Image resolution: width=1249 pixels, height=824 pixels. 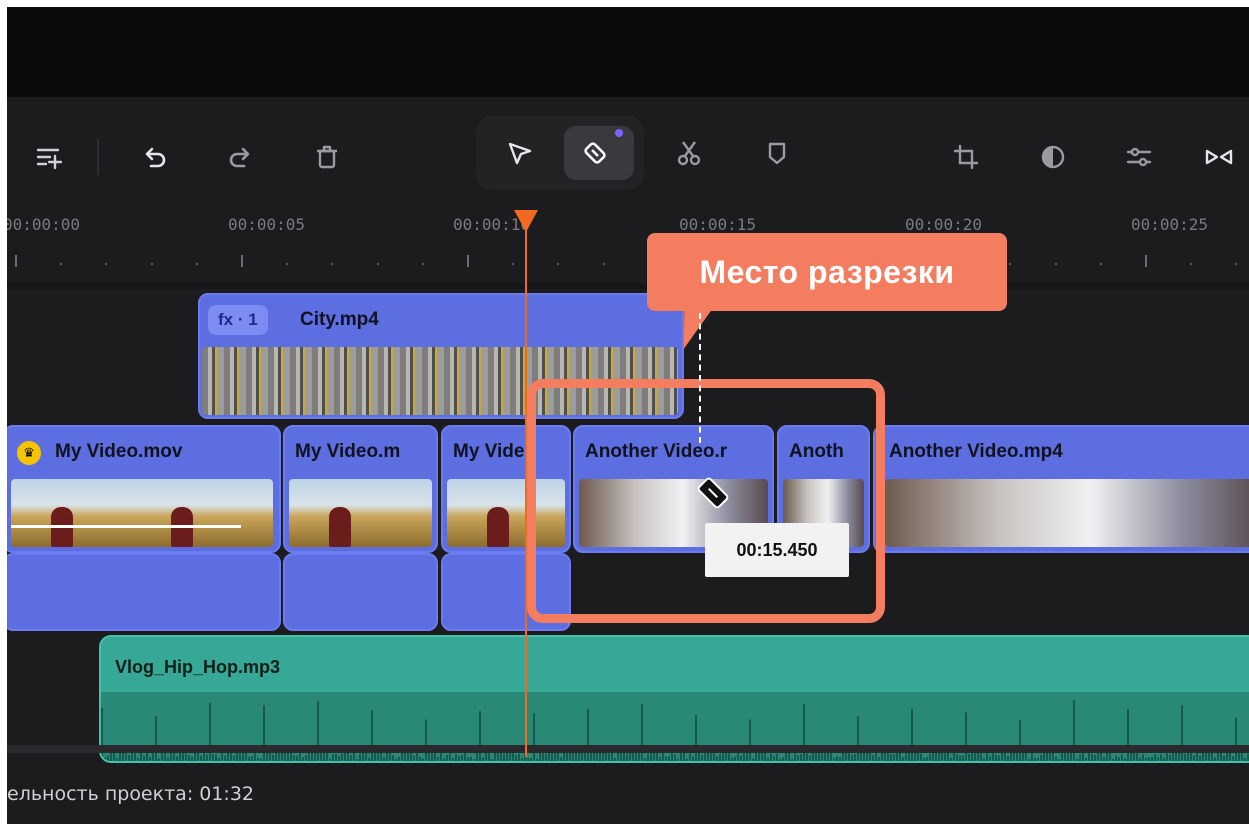 I want to click on marker-icon, so click(x=777, y=153).